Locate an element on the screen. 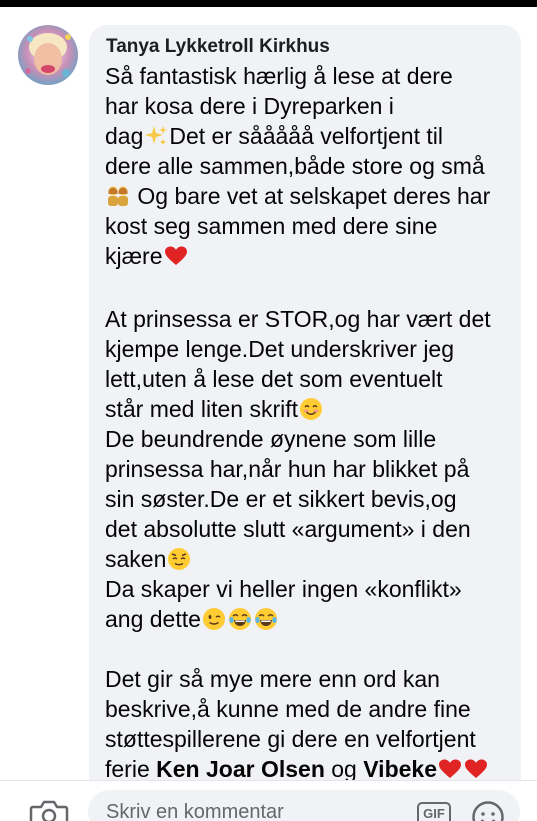  sparkles-emoji-icon is located at coordinates (156, 135).